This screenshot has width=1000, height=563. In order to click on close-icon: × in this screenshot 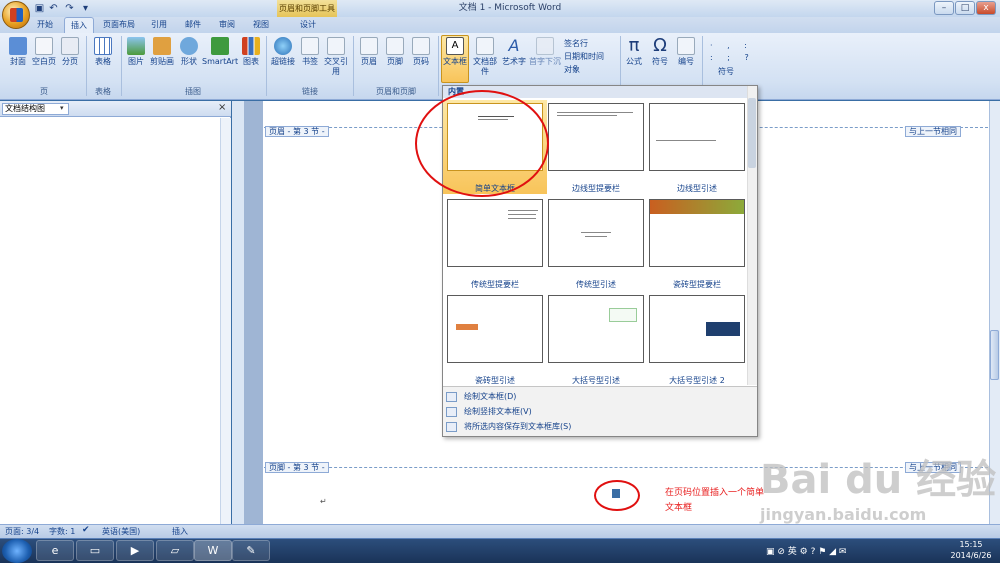, I will do `click(222, 107)`.